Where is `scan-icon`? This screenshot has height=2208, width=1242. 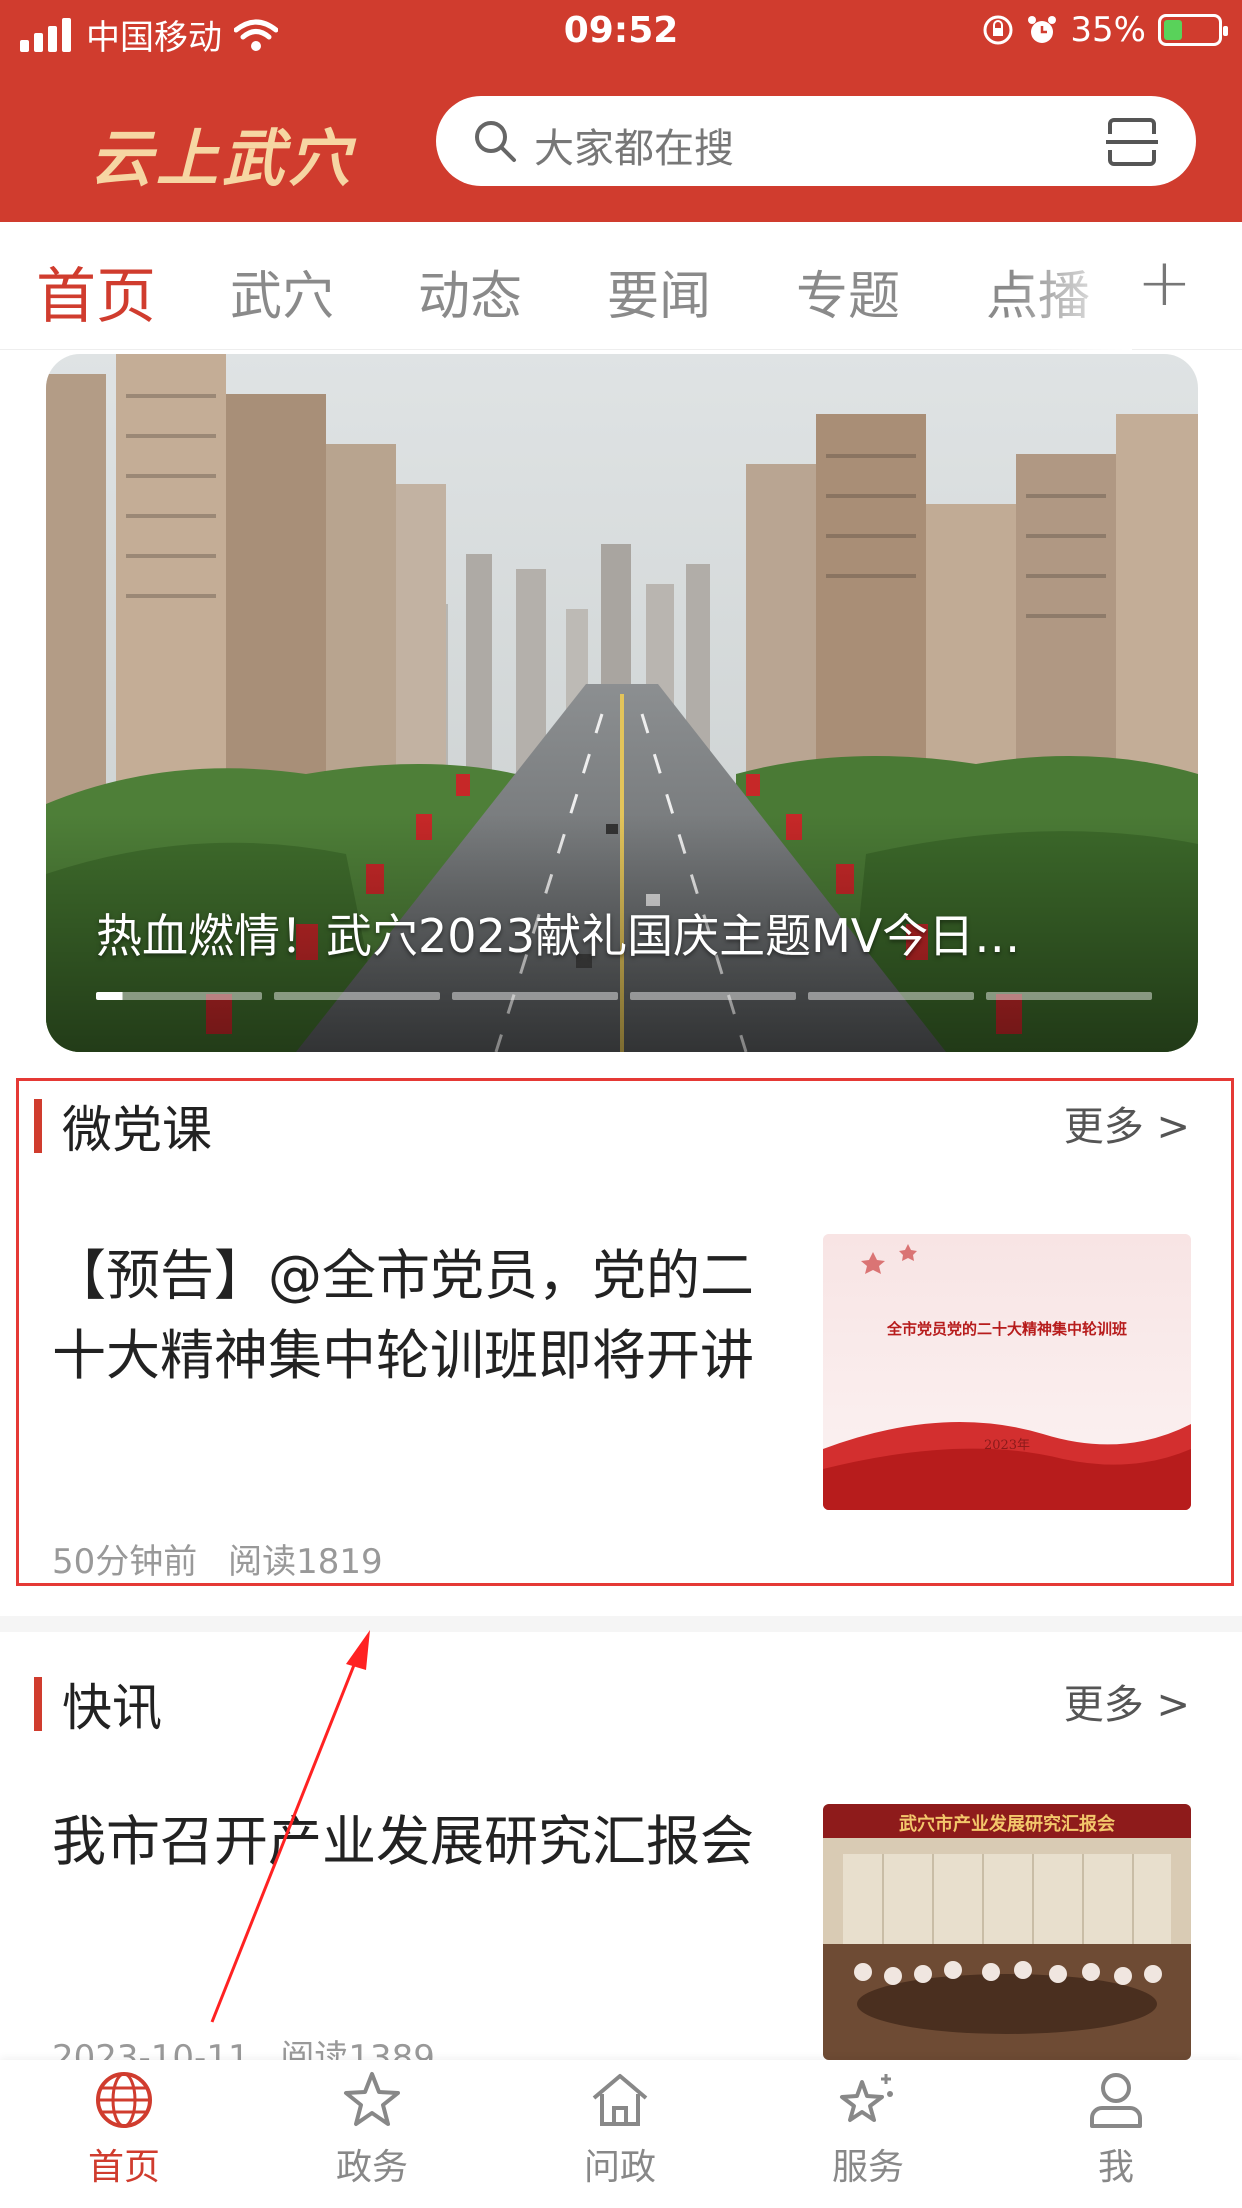 scan-icon is located at coordinates (1132, 142).